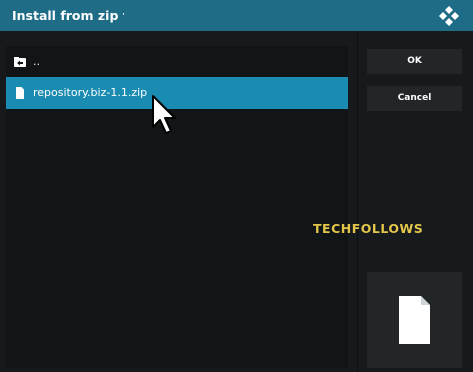 The image size is (473, 372). What do you see at coordinates (90, 92) in the screenshot?
I see `list-item-label: repository.biz-1.1.zip` at bounding box center [90, 92].